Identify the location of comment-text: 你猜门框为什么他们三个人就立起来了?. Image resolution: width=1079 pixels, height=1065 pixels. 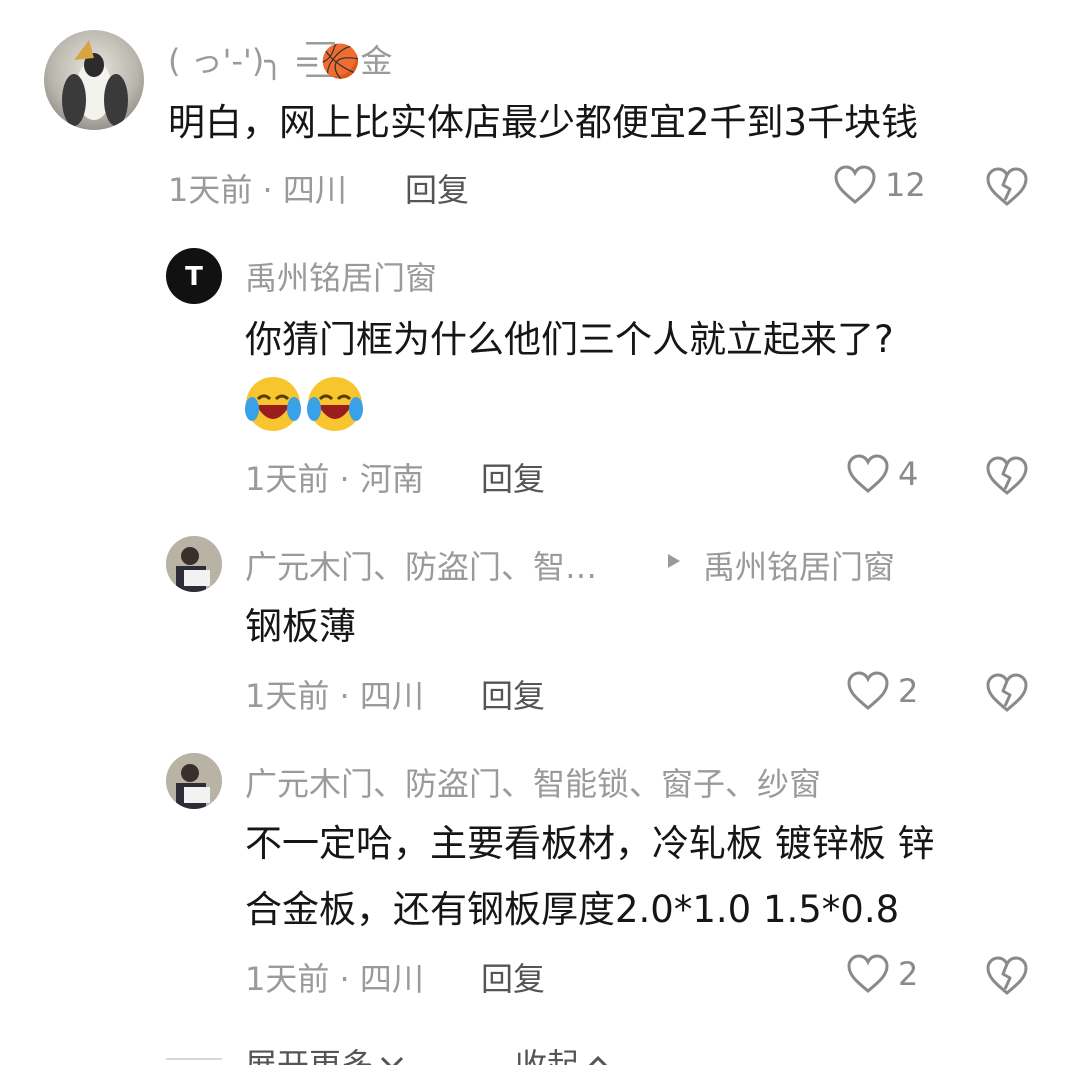
(569, 339).